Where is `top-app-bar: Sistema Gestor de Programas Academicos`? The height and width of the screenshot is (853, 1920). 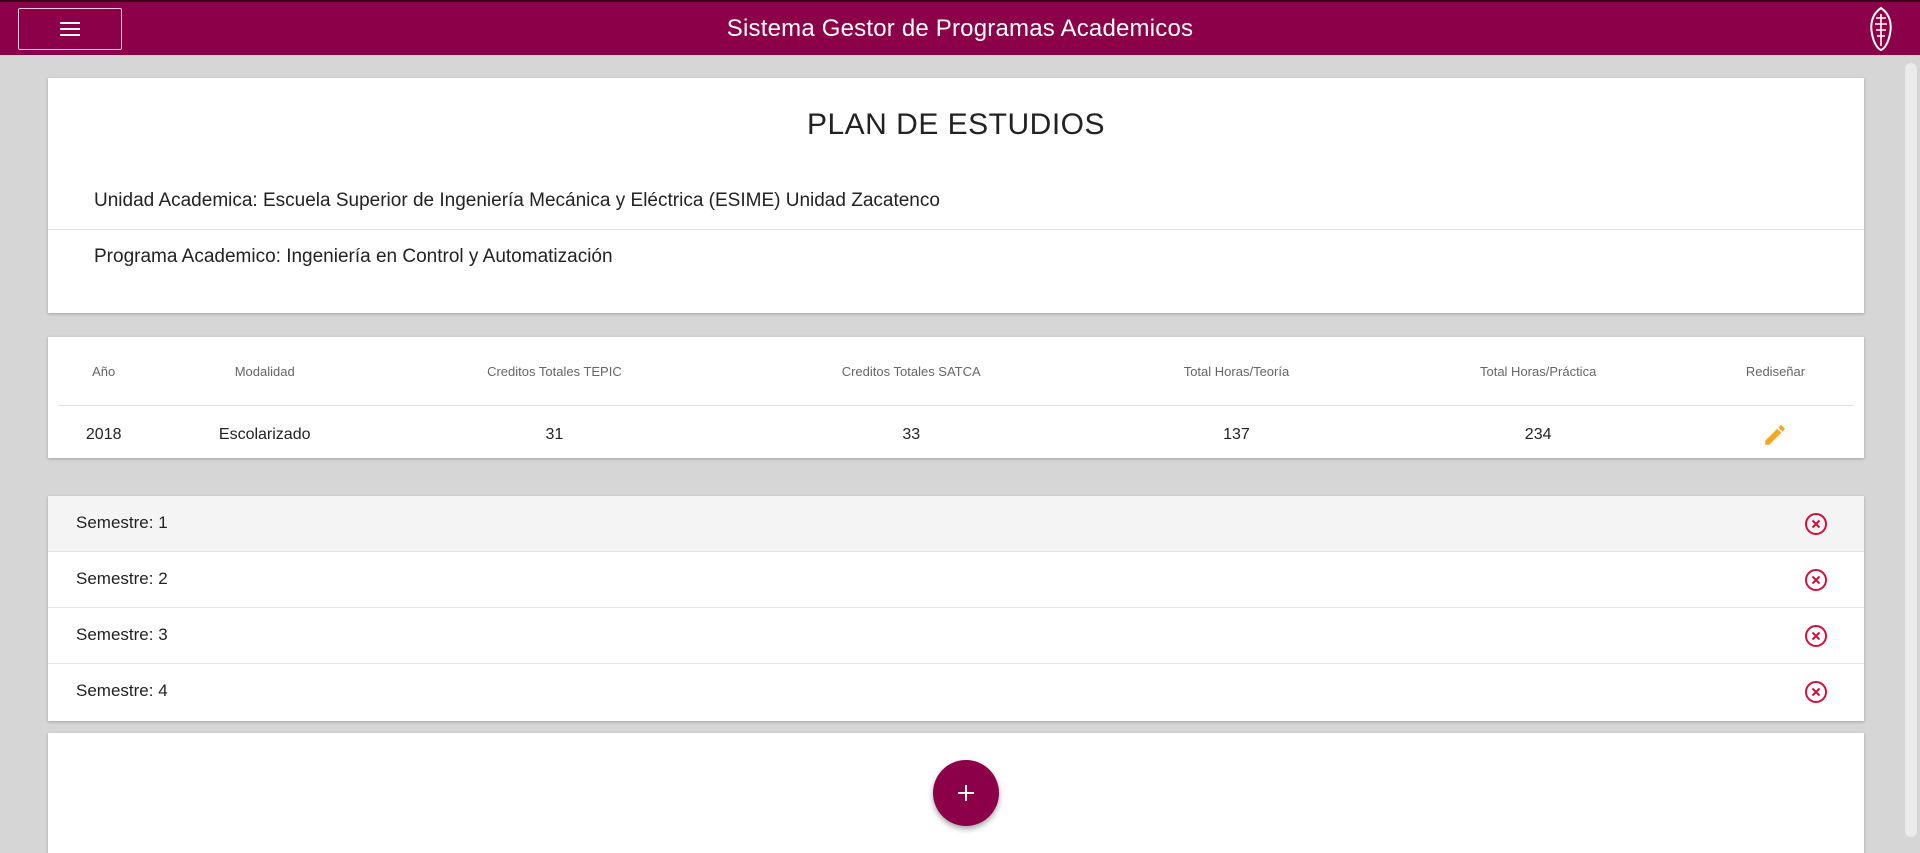 top-app-bar: Sistema Gestor de Programas Academicos is located at coordinates (960, 27).